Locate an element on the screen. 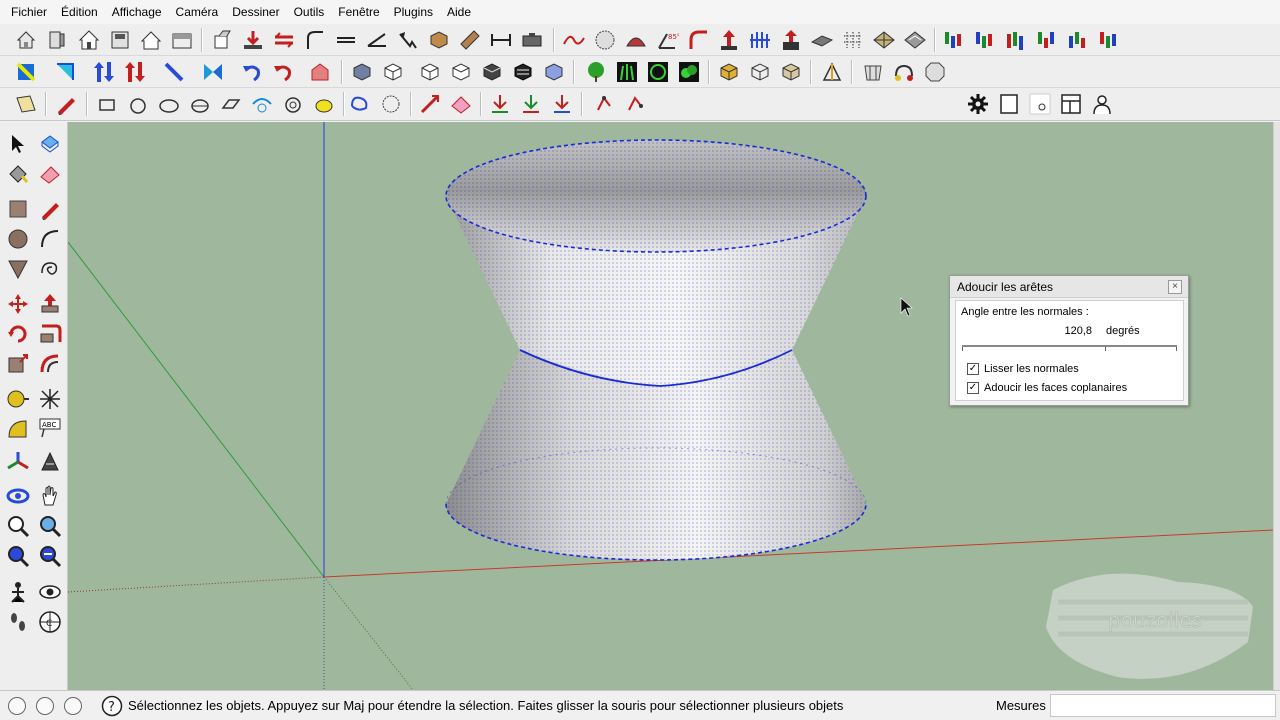 This screenshot has width=1280, height=720. component-icon is located at coordinates (50, 144).